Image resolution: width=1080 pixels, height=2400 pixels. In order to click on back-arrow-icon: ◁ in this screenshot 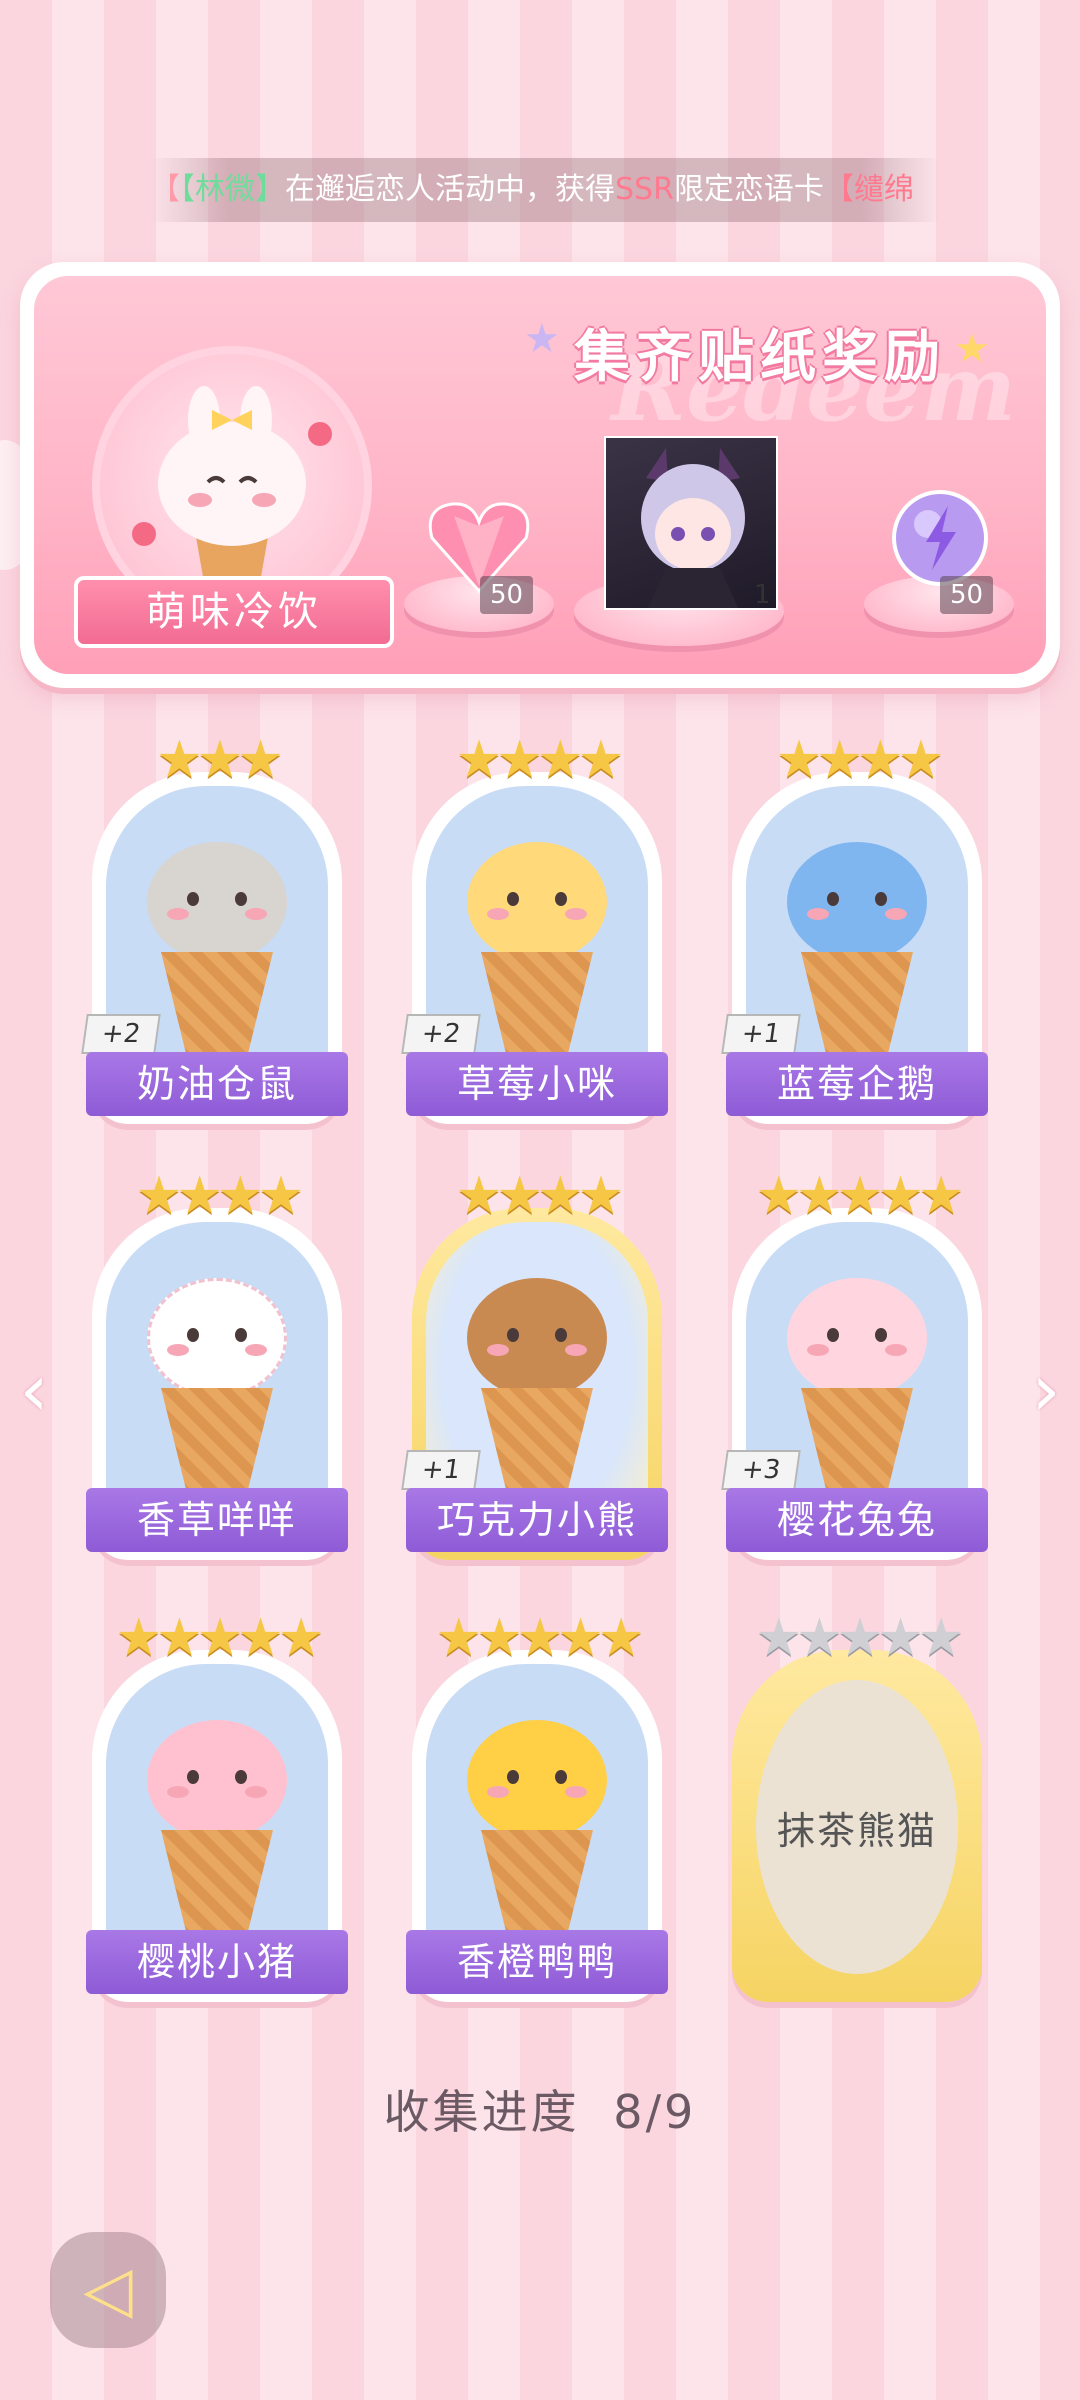, I will do `click(108, 2290)`.